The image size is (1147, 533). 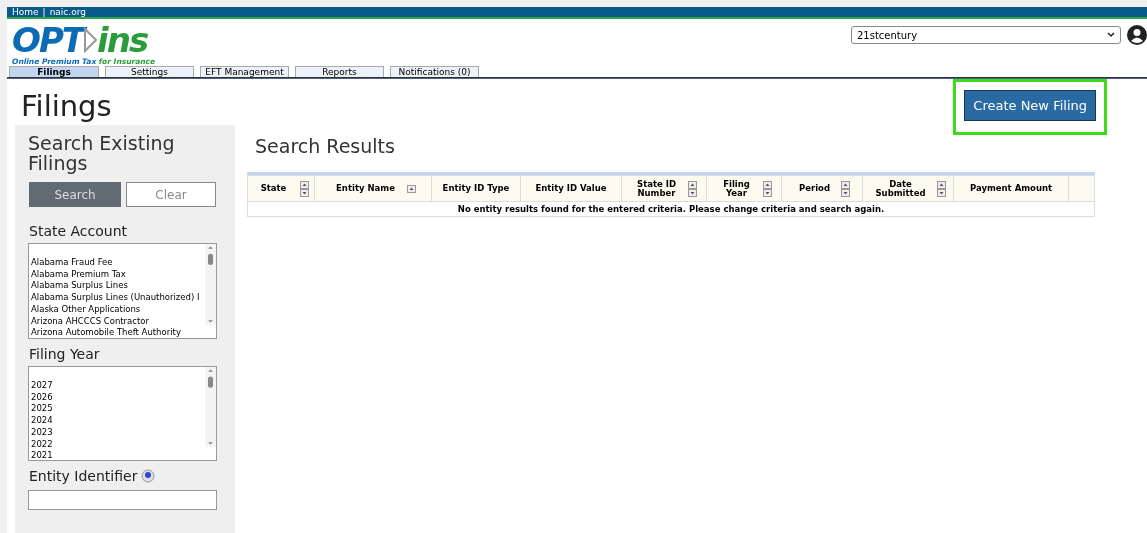 I want to click on page-title: Filings, so click(x=67, y=106).